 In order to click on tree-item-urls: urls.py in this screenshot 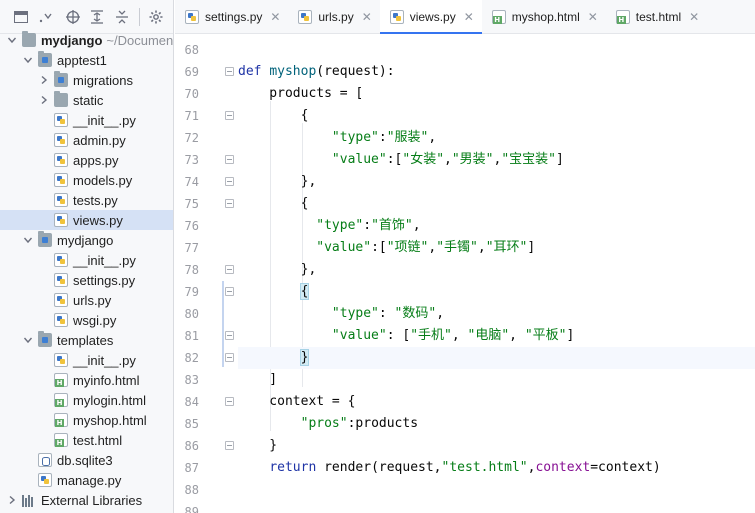, I will do `click(86, 300)`.